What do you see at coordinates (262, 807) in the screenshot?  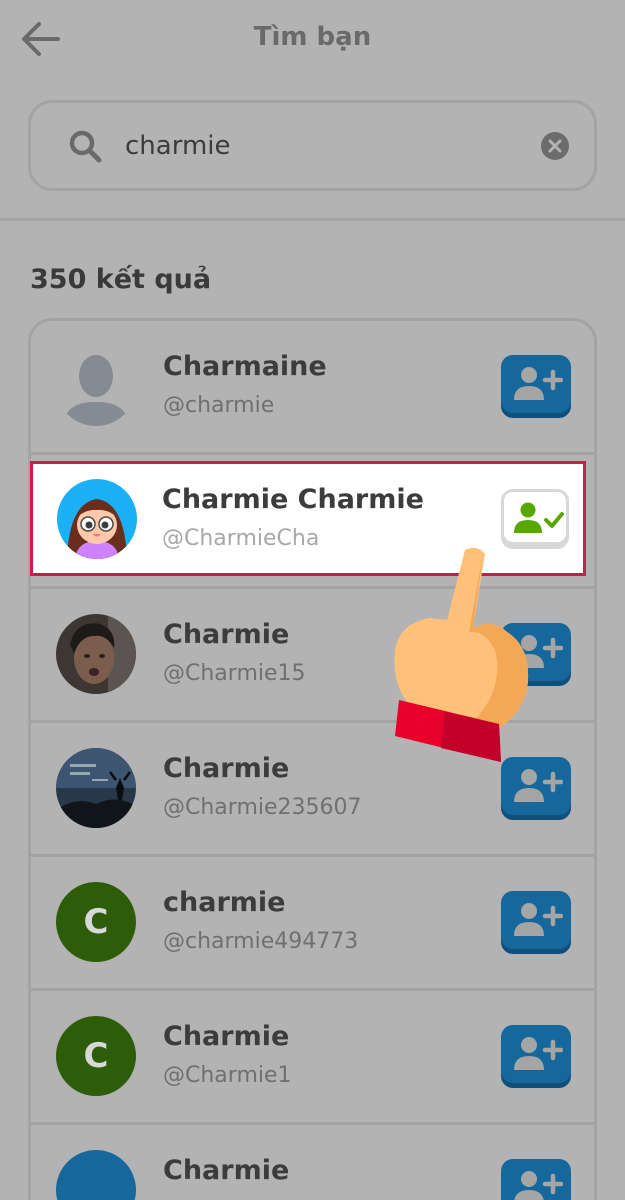 I see `user-handle: @Charmie235607` at bounding box center [262, 807].